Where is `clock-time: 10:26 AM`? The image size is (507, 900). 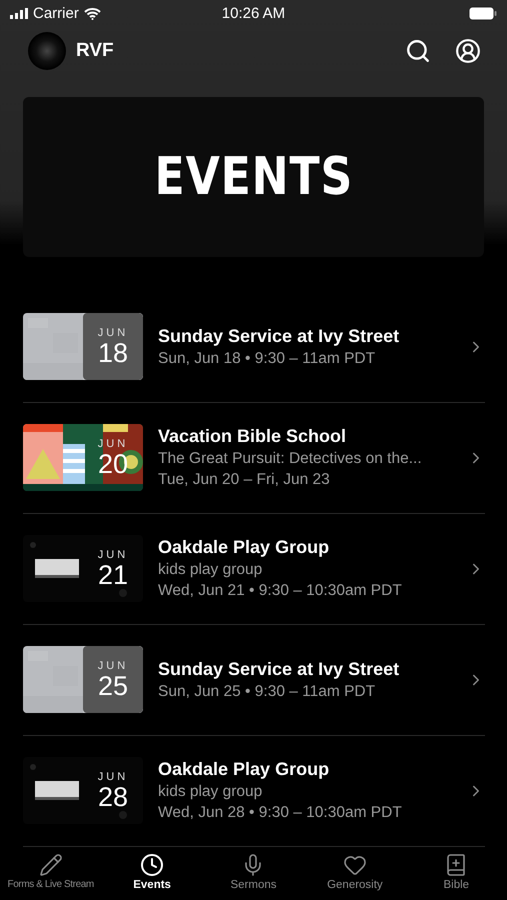
clock-time: 10:26 AM is located at coordinates (254, 13).